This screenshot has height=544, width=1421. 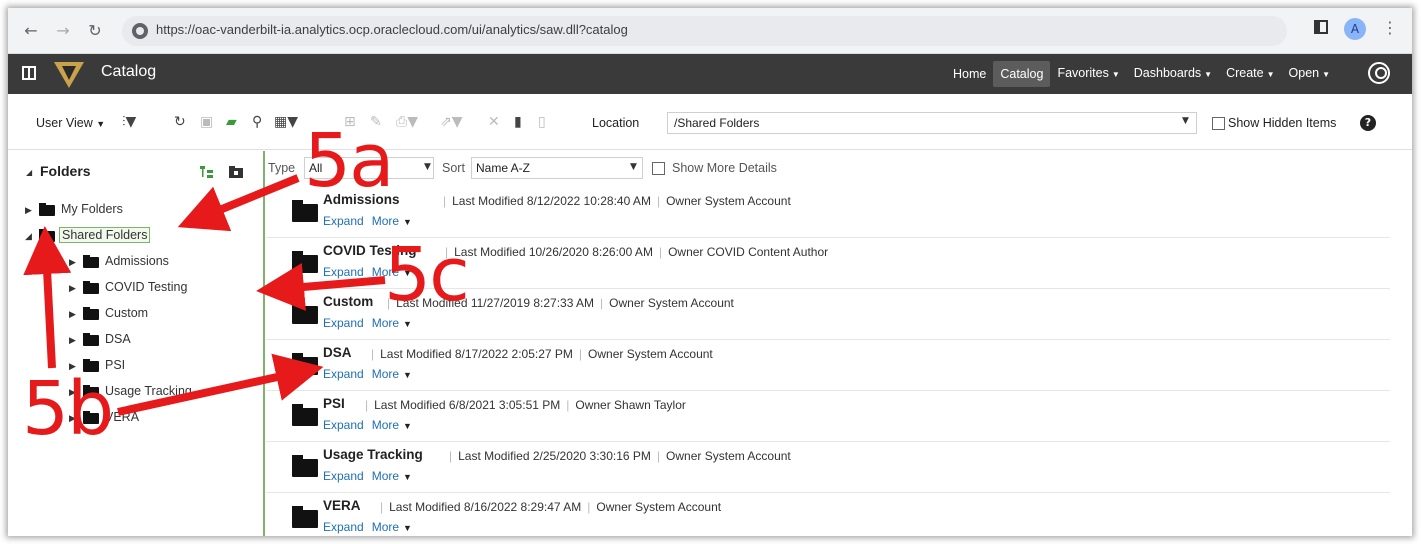 What do you see at coordinates (28, 236) in the screenshot?
I see `collapse-icon: ◢` at bounding box center [28, 236].